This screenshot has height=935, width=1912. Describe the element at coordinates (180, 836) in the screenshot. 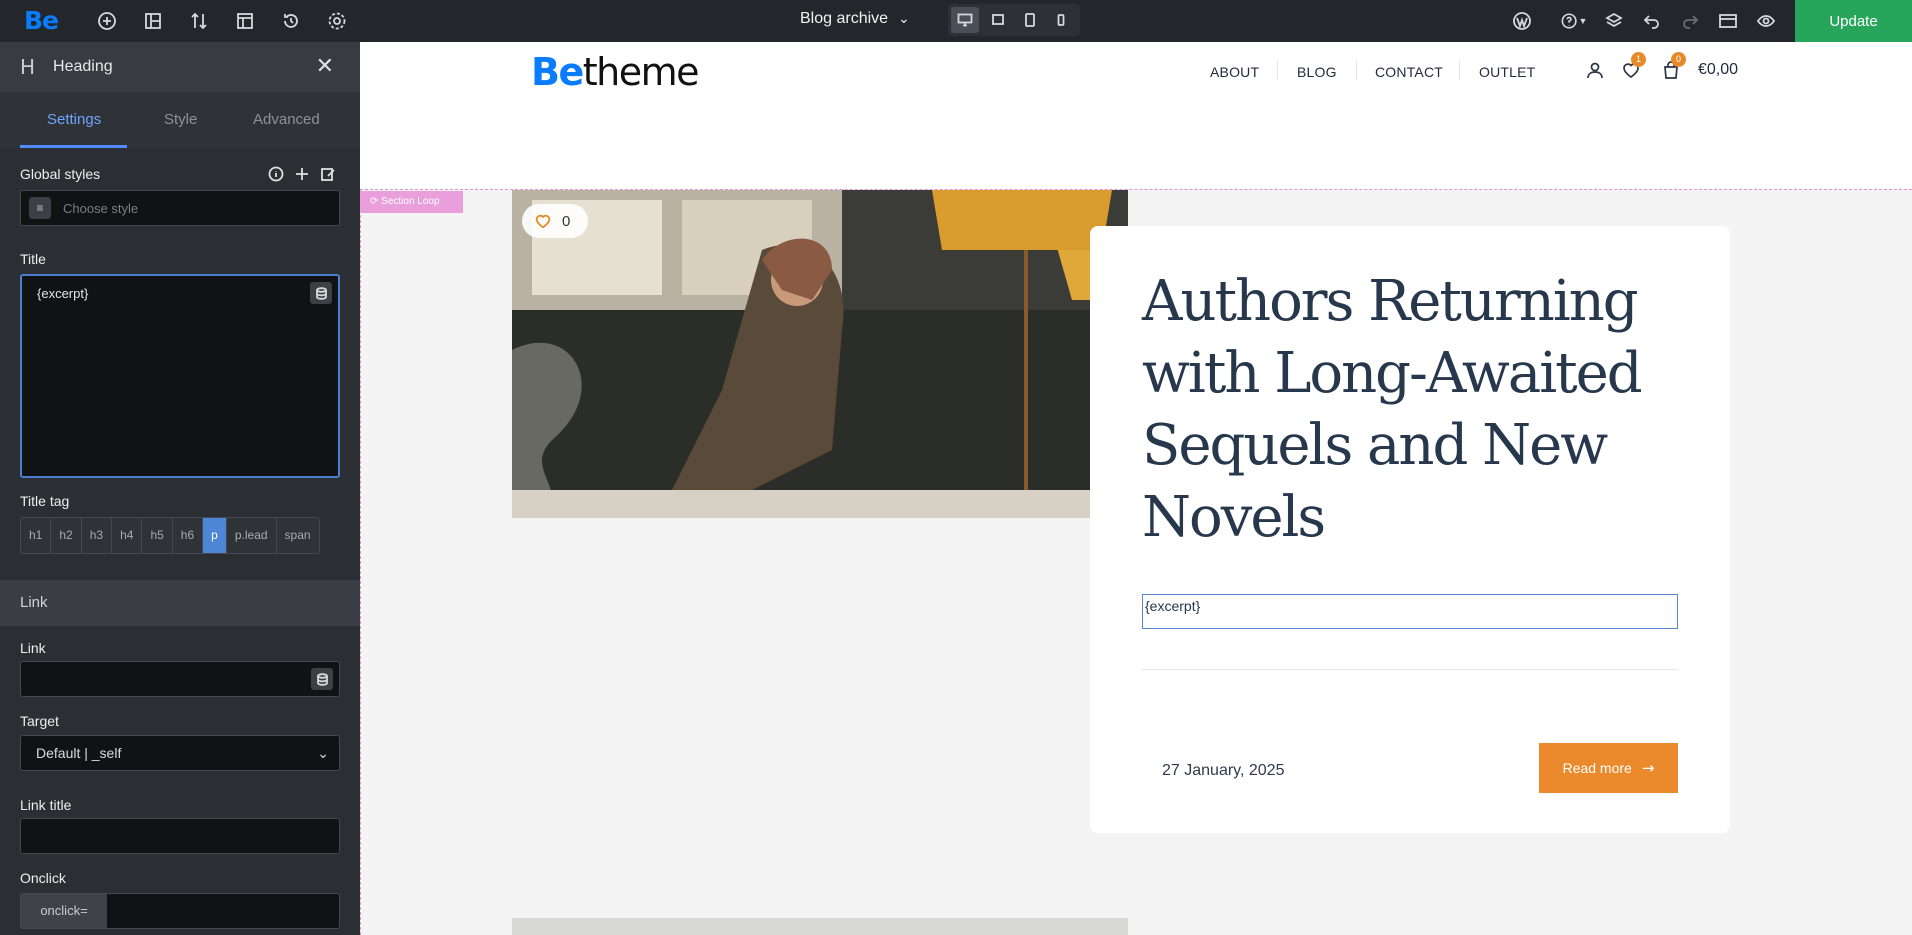

I see `link-title-input` at that location.